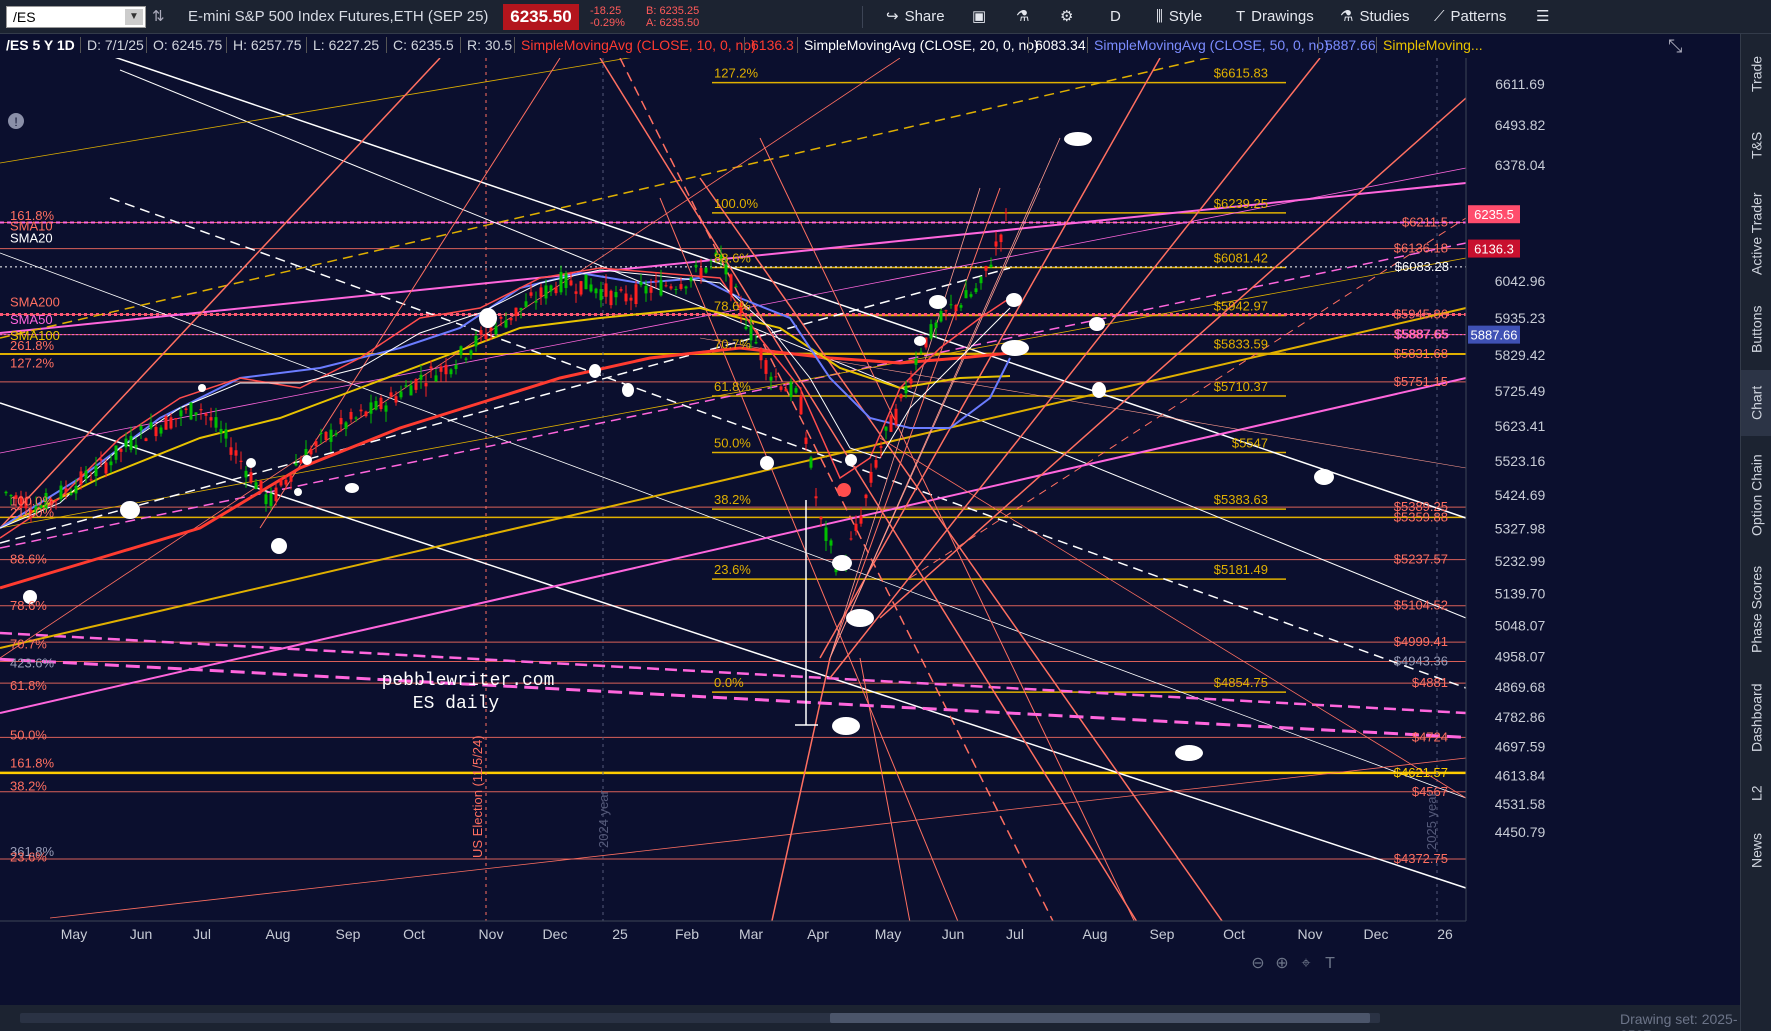 The height and width of the screenshot is (1031, 1771). What do you see at coordinates (1241, 343) in the screenshot?
I see `fib-price-label: $5833.59` at bounding box center [1241, 343].